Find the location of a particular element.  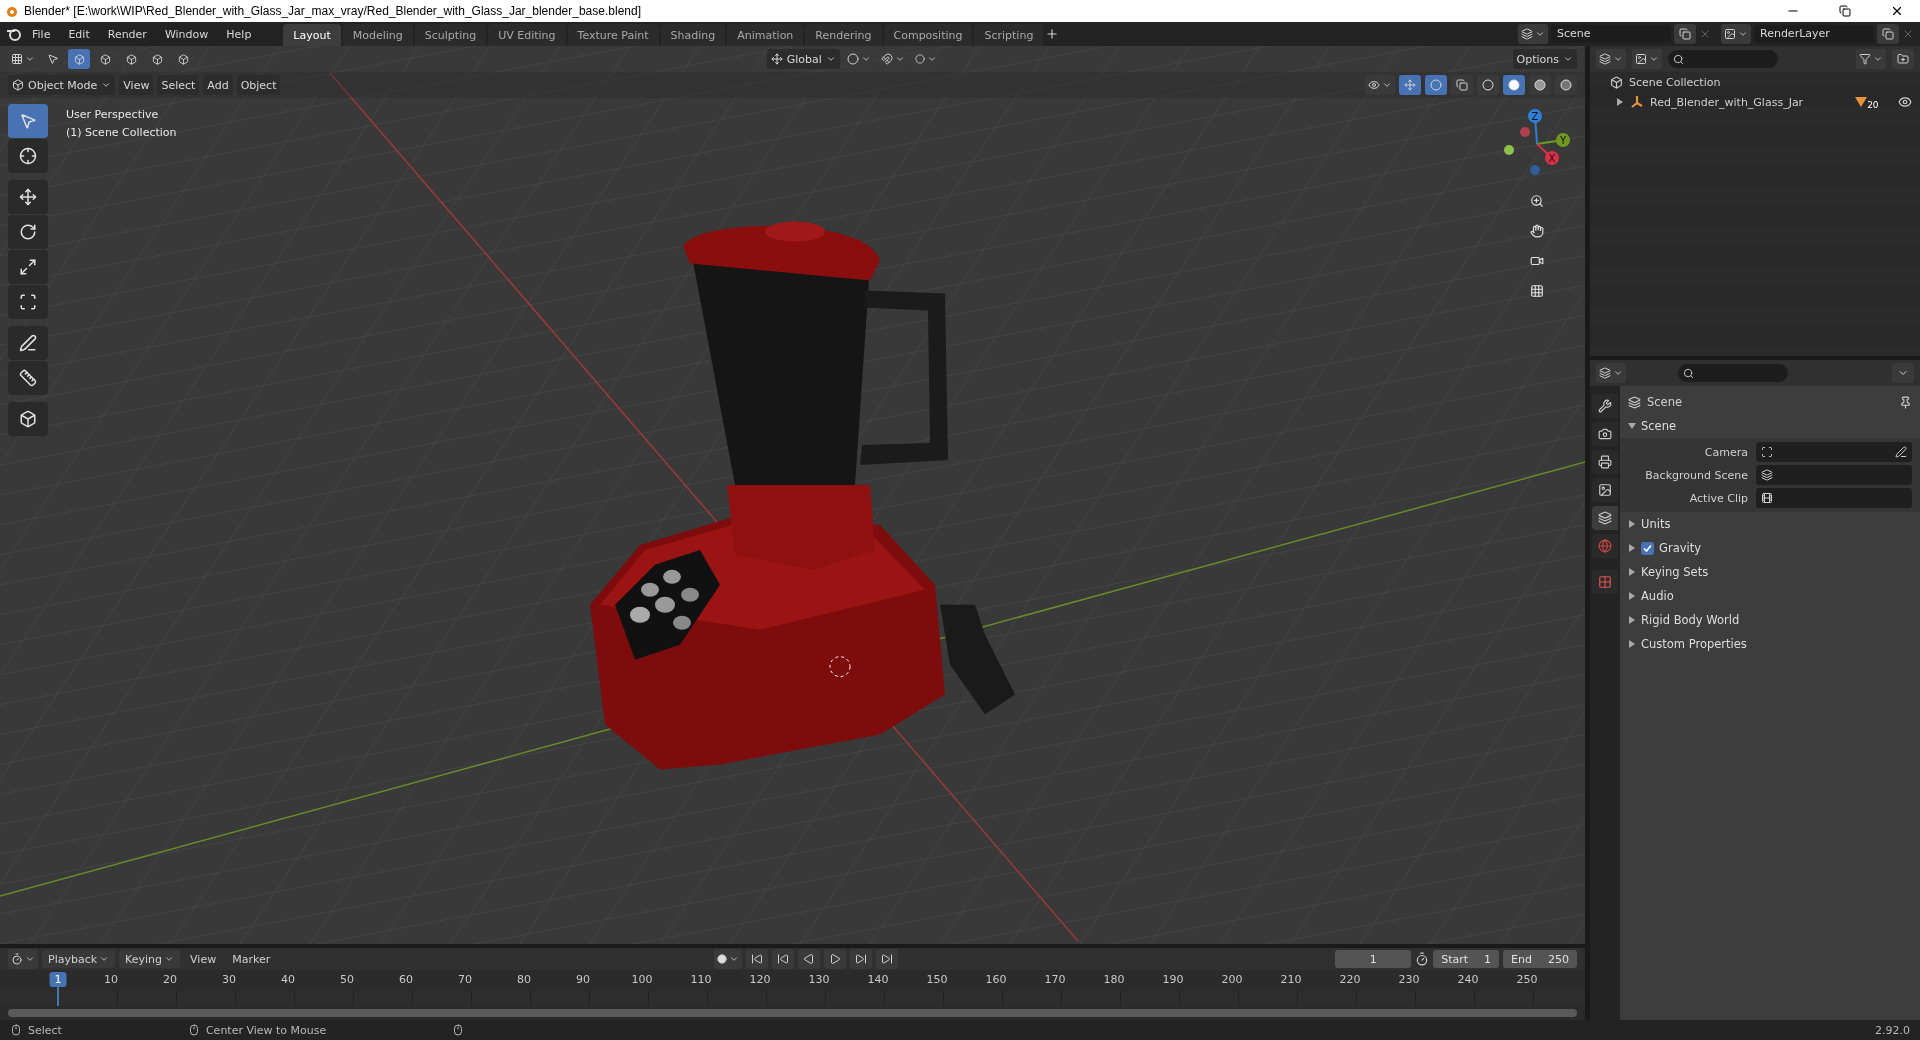

mode-dropdown: Object Mode is located at coordinates (62, 85).